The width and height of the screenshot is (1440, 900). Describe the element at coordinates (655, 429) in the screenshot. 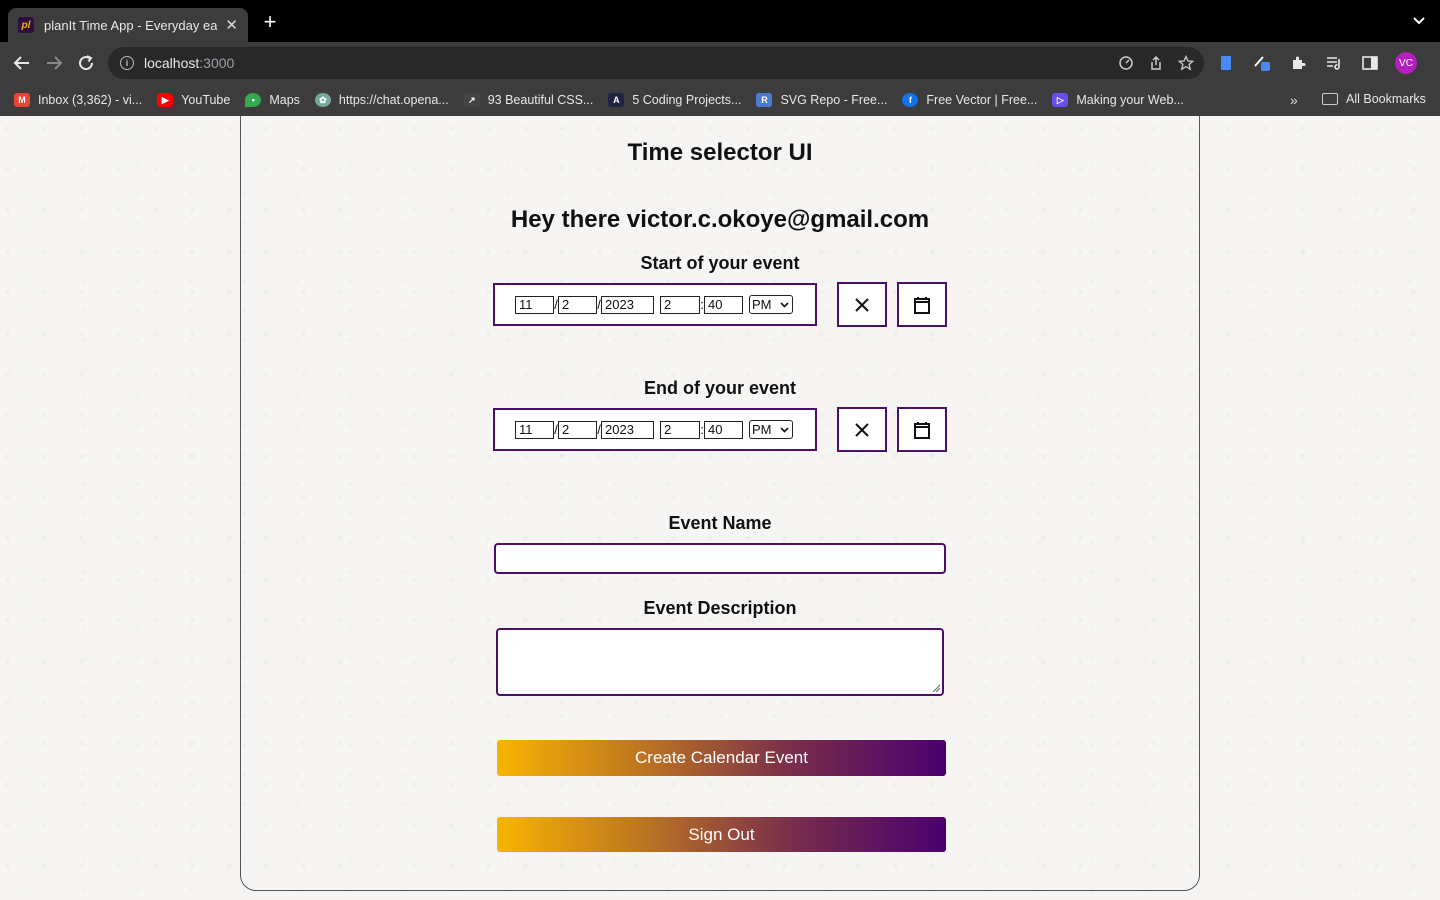

I see `end-datetime-picker: 11 / 2 / 2023 2 : 40 PM` at that location.